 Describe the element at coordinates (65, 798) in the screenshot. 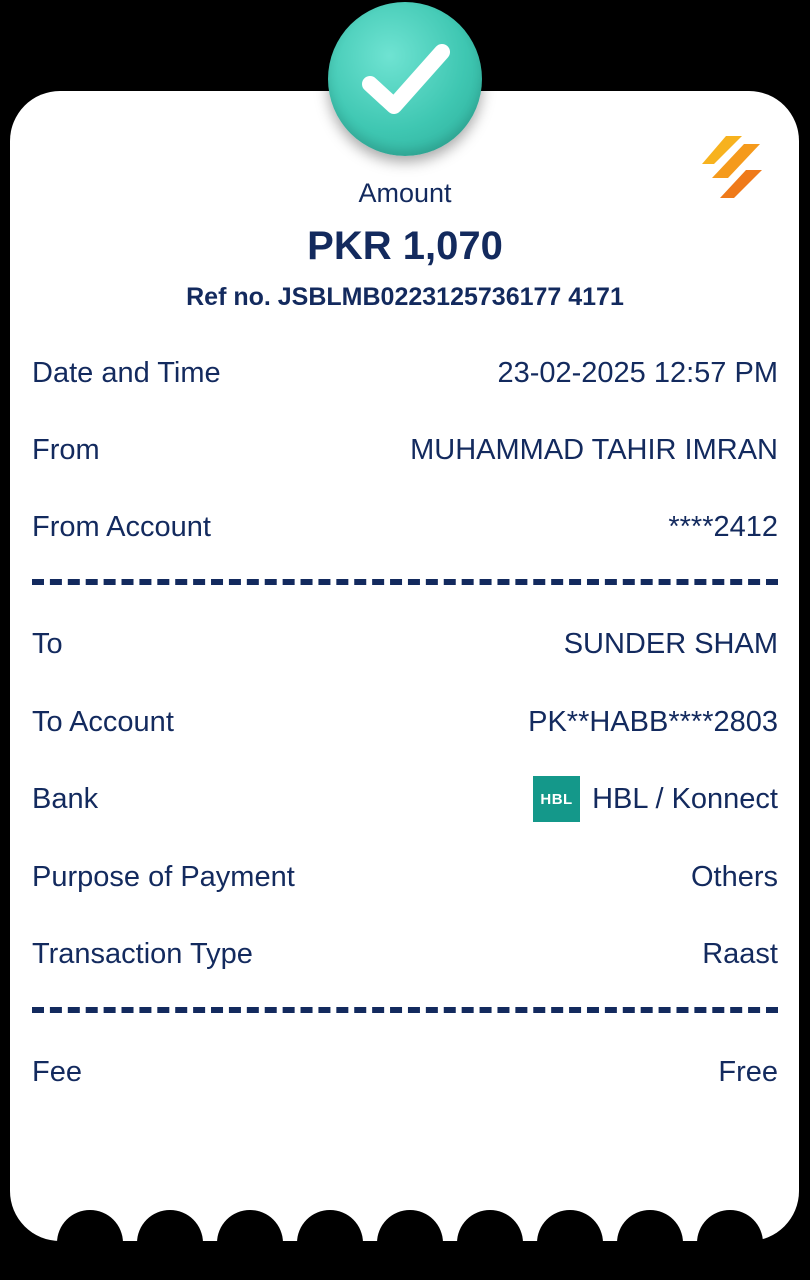

I see `detail-label: Bank` at that location.